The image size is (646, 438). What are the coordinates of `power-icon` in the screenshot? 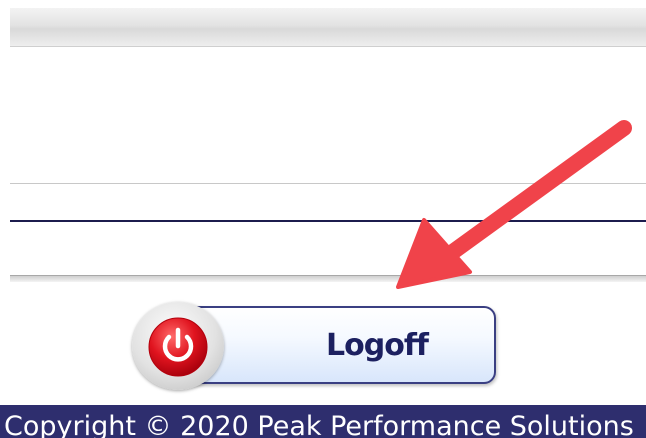 It's located at (178, 347).